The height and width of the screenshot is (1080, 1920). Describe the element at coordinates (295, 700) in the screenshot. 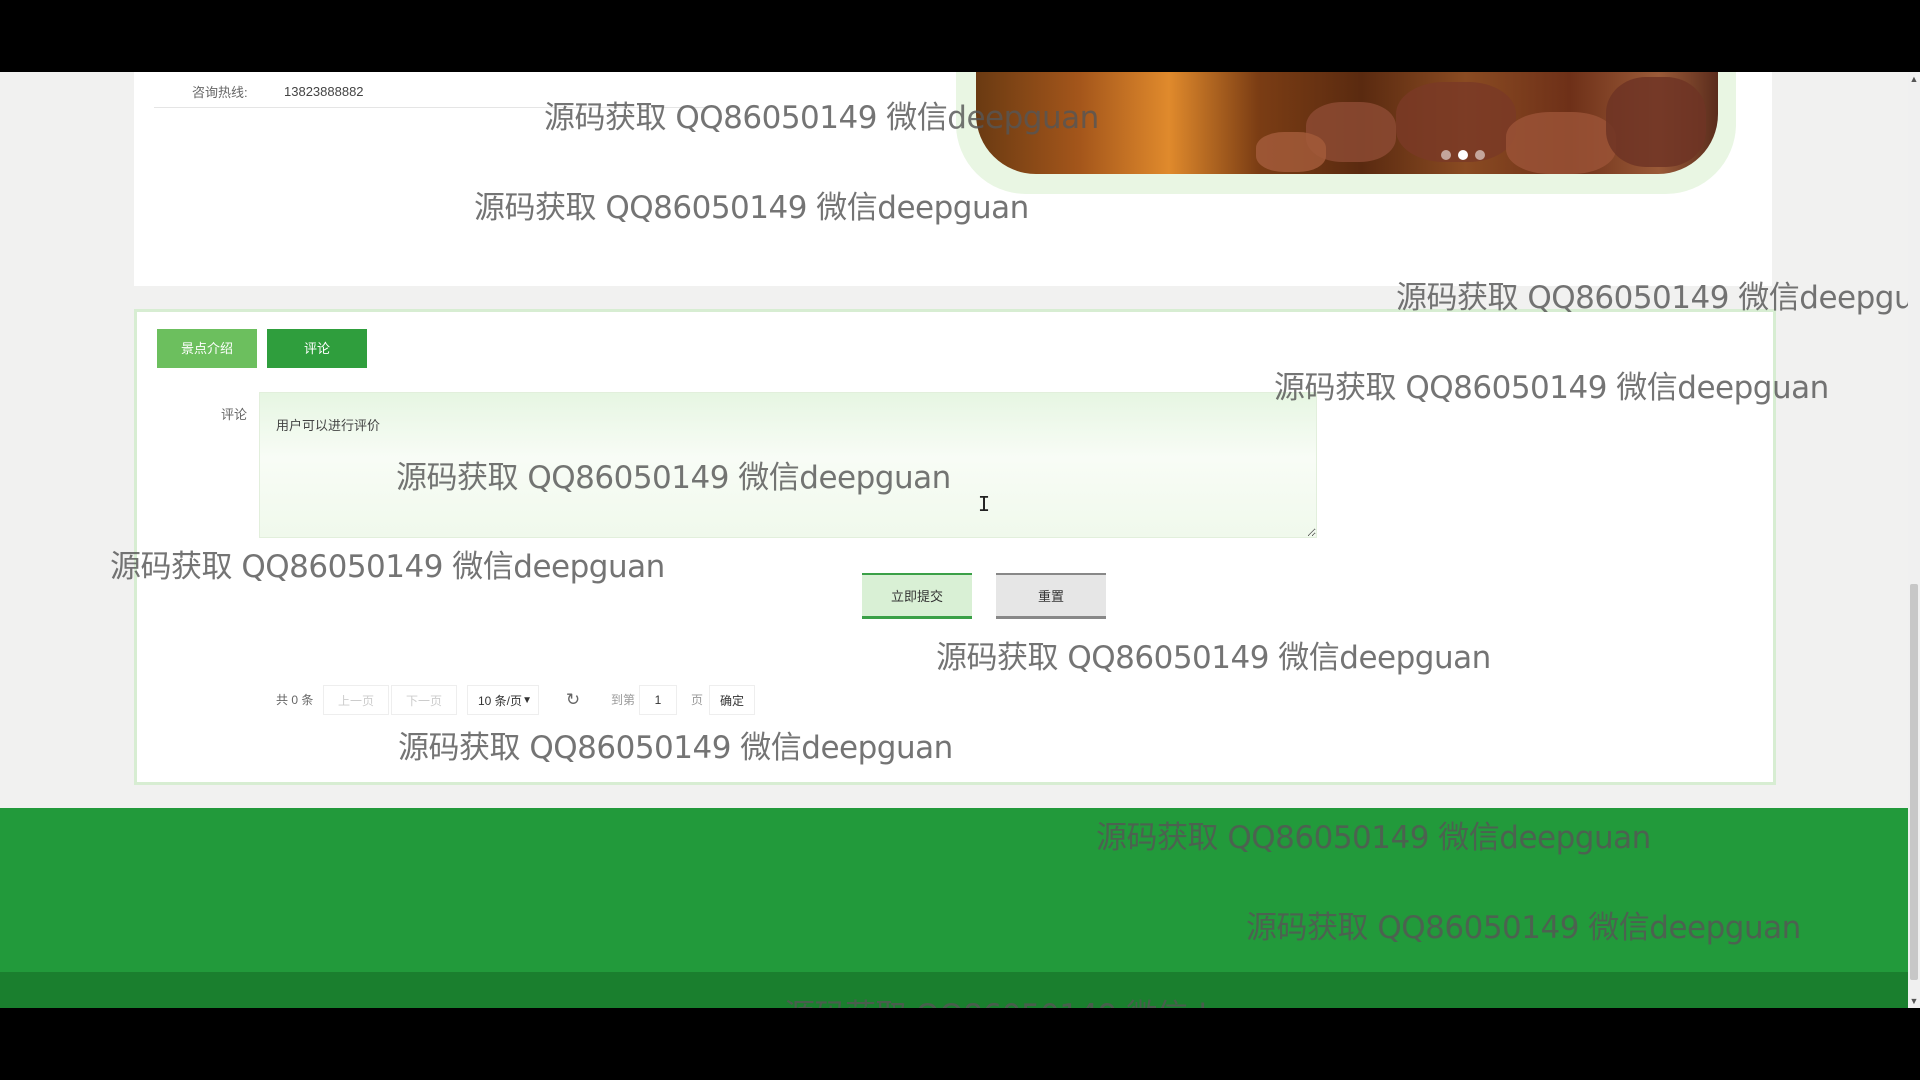

I see `pagination-total: 共 0 条` at that location.